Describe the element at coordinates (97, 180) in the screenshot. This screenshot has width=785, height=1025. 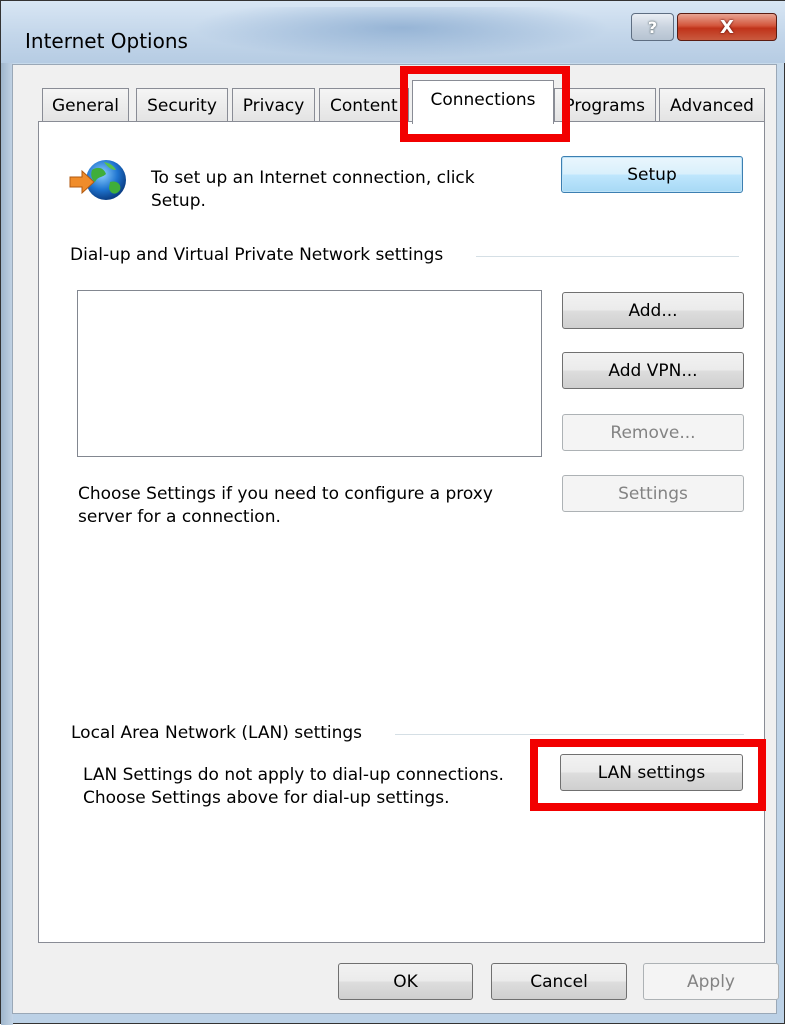
I see `network-globe-icon` at that location.